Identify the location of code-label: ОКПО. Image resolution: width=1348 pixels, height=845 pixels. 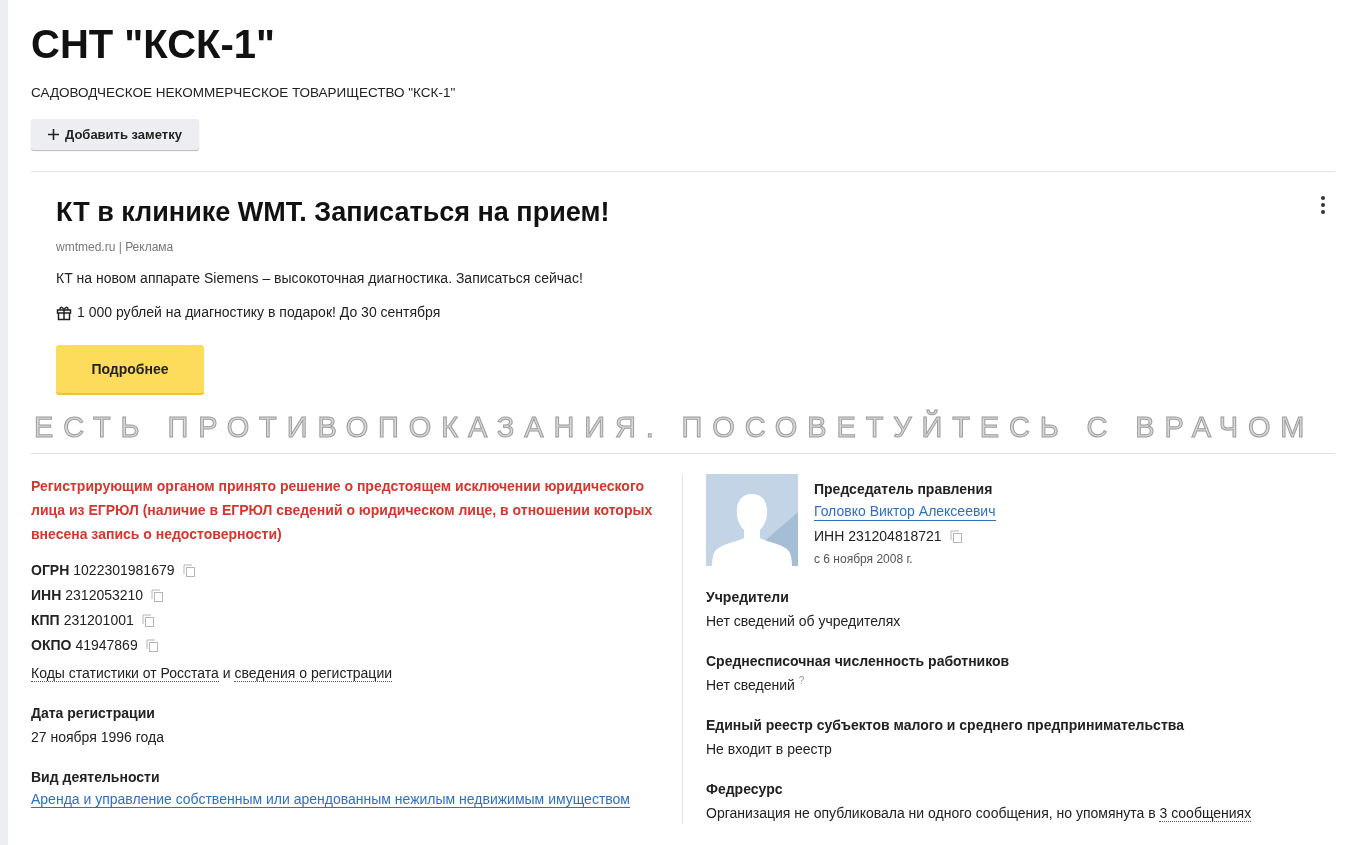
(51, 645).